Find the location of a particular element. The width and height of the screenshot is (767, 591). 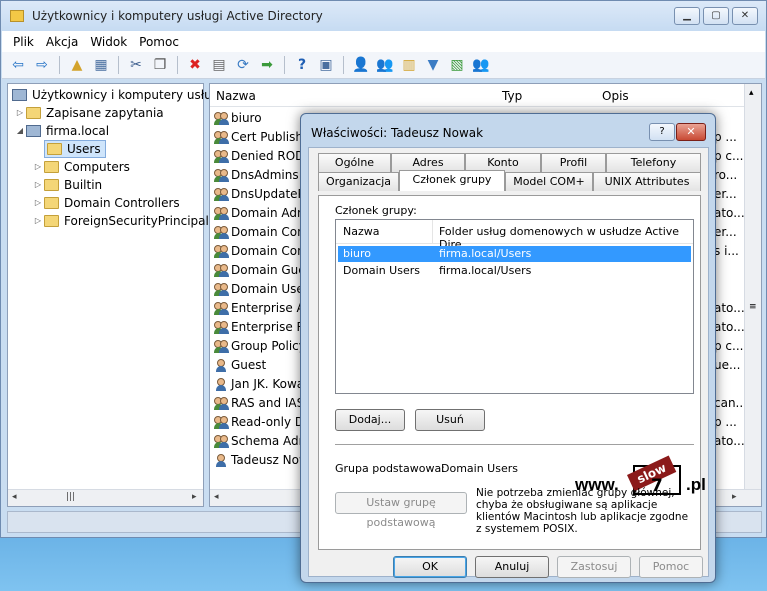

menu-help: Pomoc is located at coordinates (159, 42).